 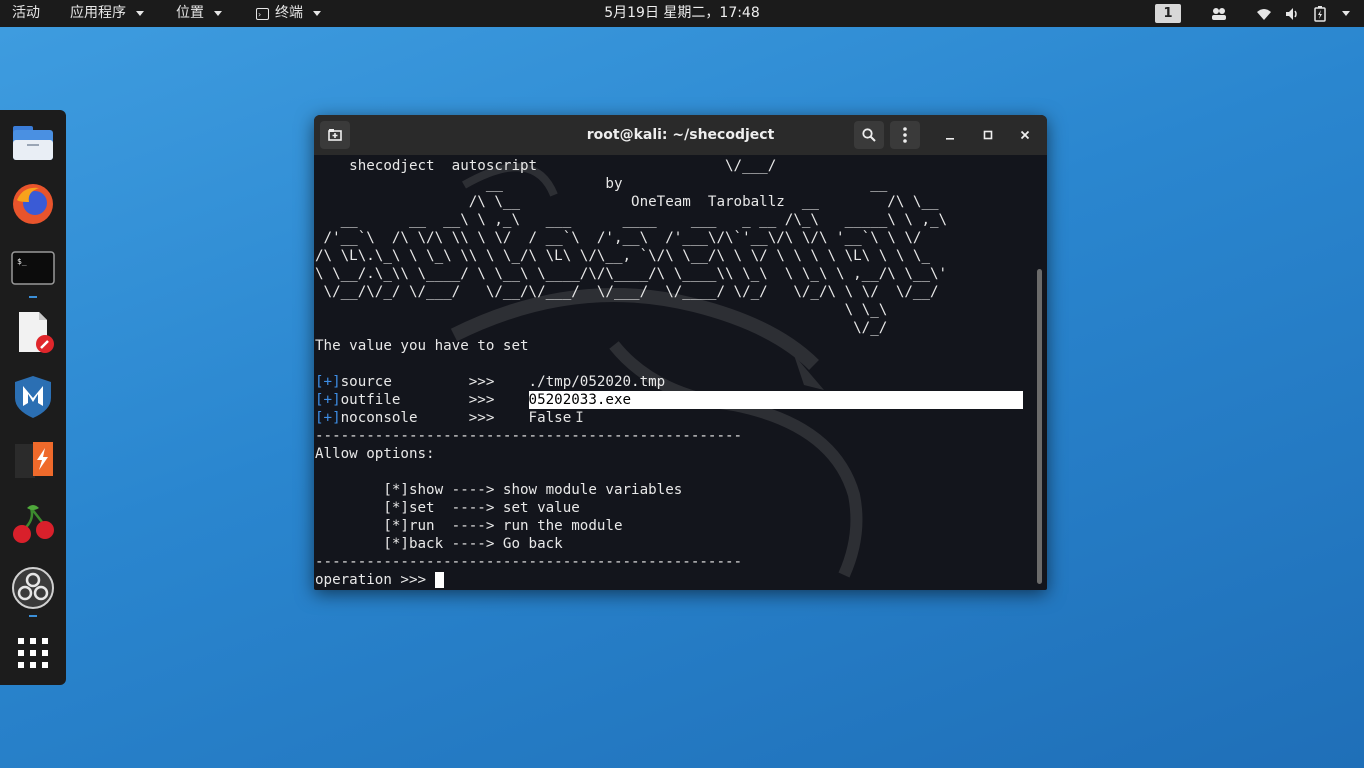 I want to click on value-name: outfile >>>, so click(x=434, y=400).